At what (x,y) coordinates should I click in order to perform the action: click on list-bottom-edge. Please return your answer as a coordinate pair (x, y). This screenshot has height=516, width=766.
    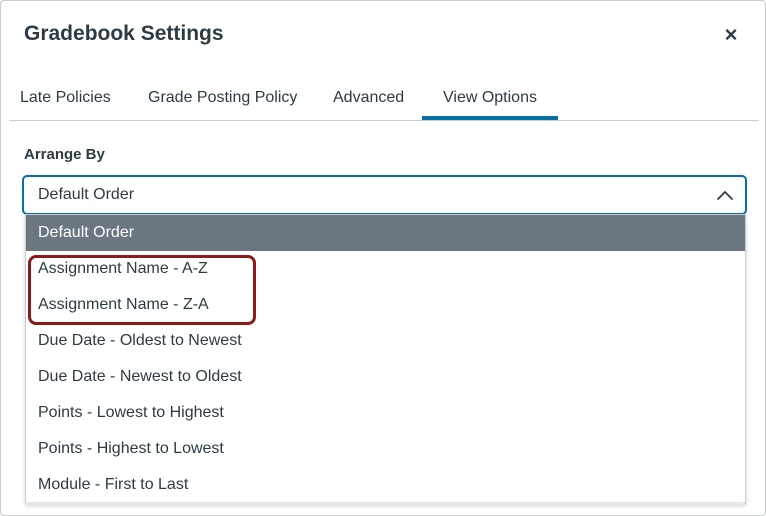
    Looking at the image, I should click on (384, 504).